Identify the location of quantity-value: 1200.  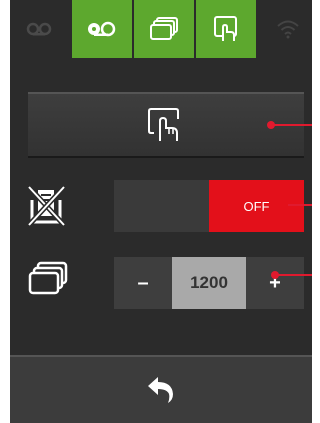
(209, 283).